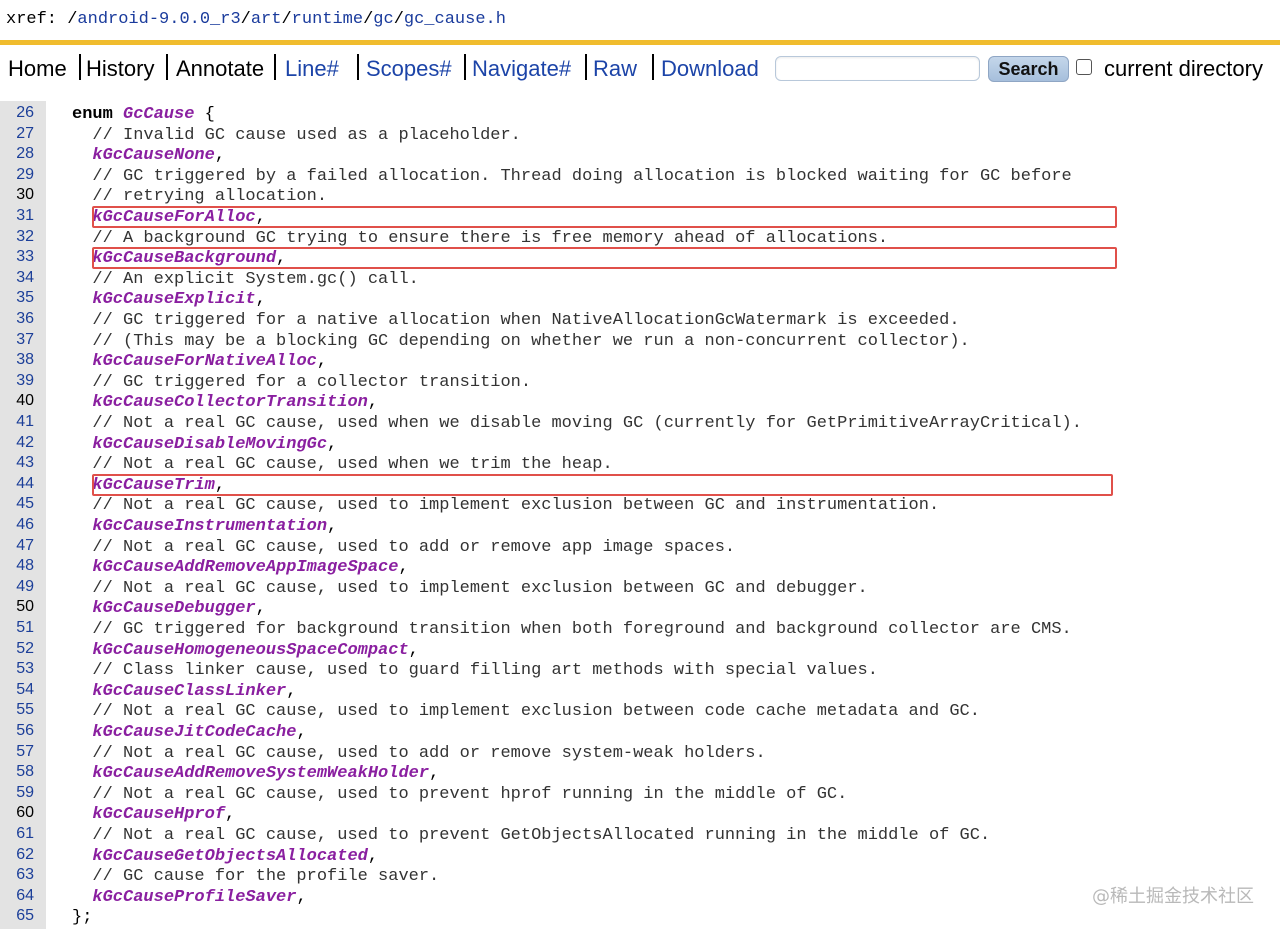 The image size is (1280, 929). I want to click on code-text: // An explicit System.gc() call., so click(245, 279).